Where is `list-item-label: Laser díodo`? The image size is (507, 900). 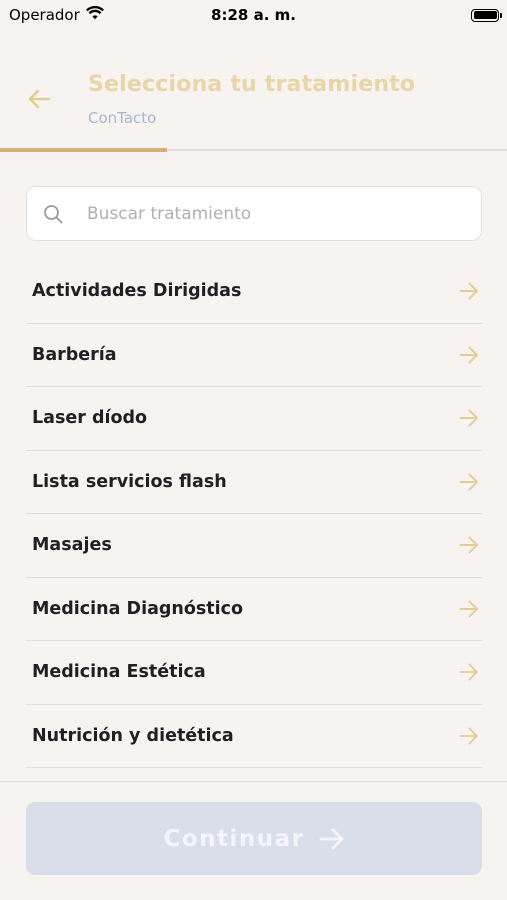
list-item-label: Laser díodo is located at coordinates (90, 418).